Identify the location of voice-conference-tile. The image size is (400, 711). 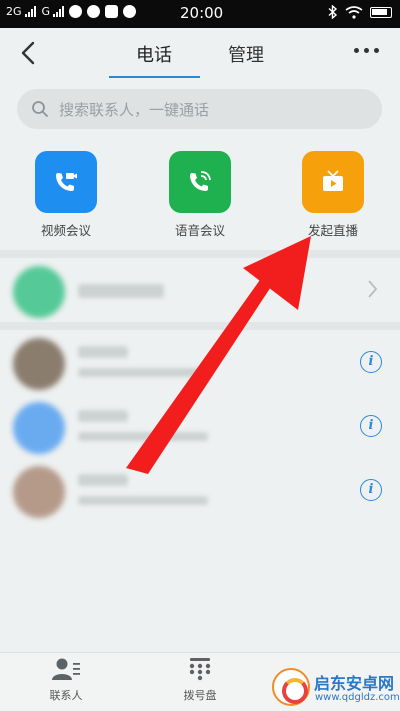
(200, 182).